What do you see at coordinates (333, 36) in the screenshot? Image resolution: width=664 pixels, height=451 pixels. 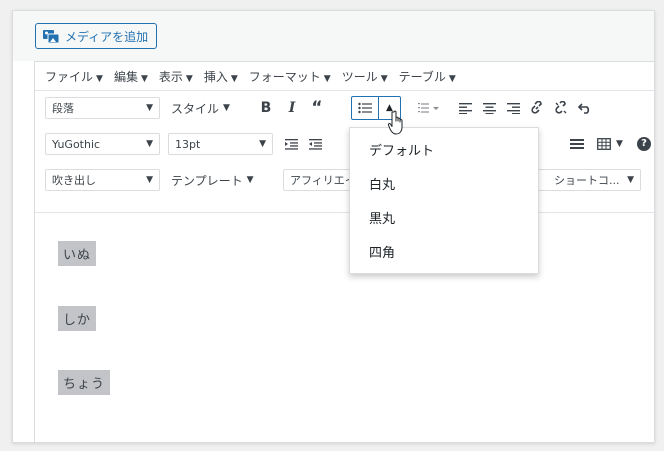 I see `media-toolbar: メディアを追加` at bounding box center [333, 36].